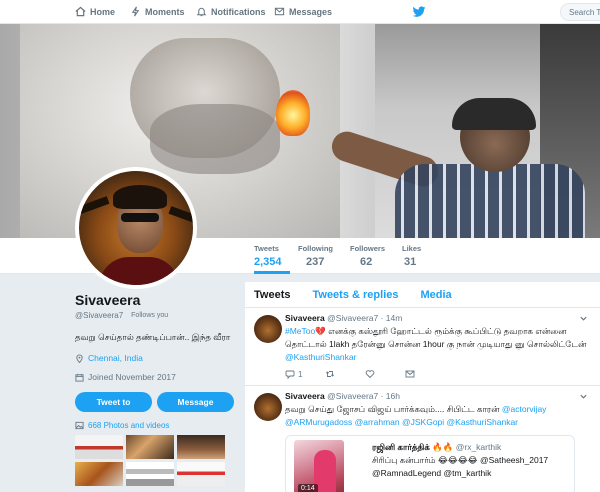 Image resolution: width=600 pixels, height=492 pixels. What do you see at coordinates (308, 488) in the screenshot?
I see `video-duration: 0:14` at bounding box center [308, 488].